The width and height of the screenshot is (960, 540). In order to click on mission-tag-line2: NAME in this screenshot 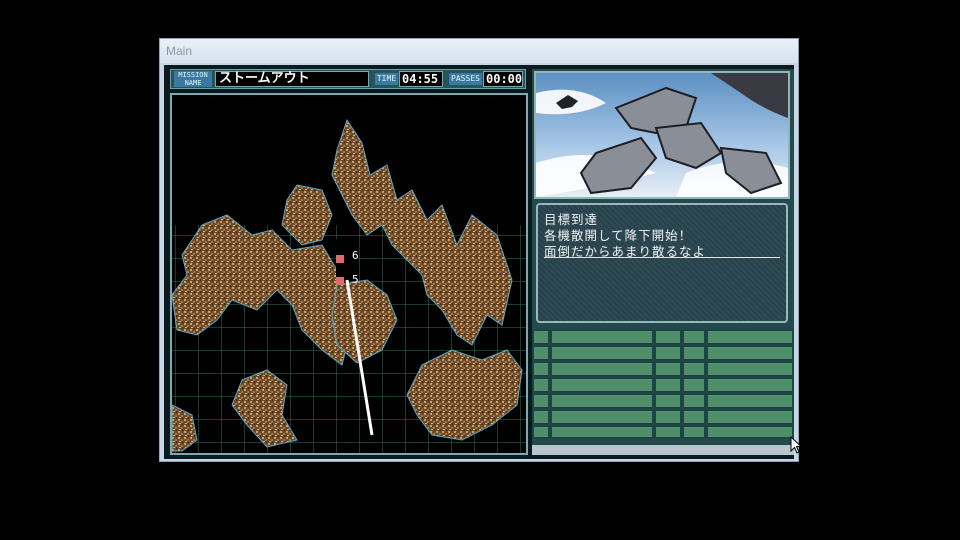, I will do `click(193, 83)`.